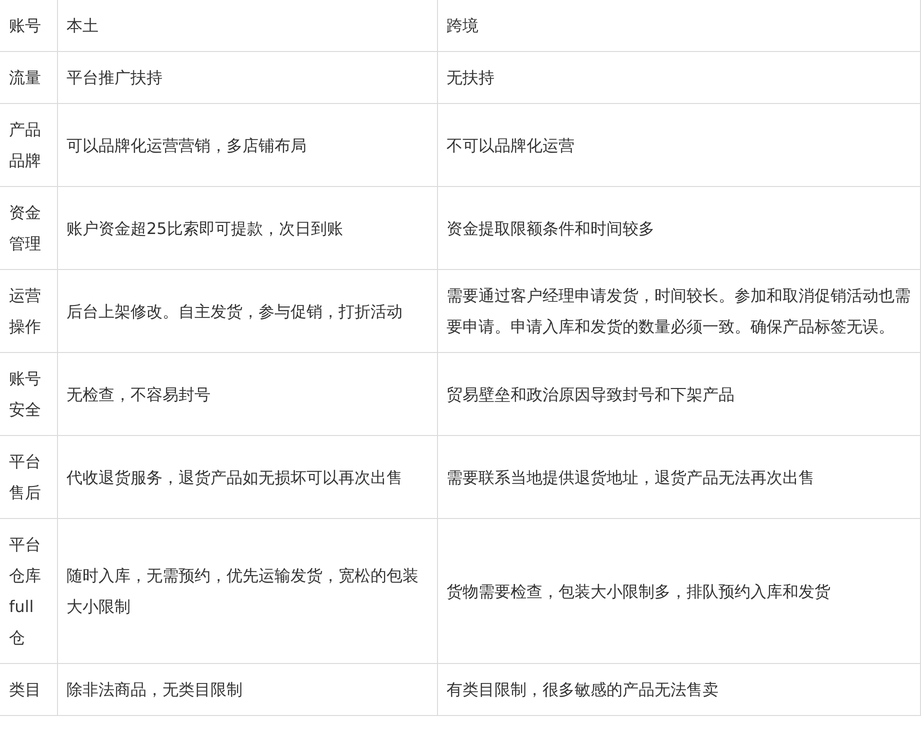 The width and height of the screenshot is (921, 742). I want to click on table-cell: 平台推广扶持, so click(247, 78).